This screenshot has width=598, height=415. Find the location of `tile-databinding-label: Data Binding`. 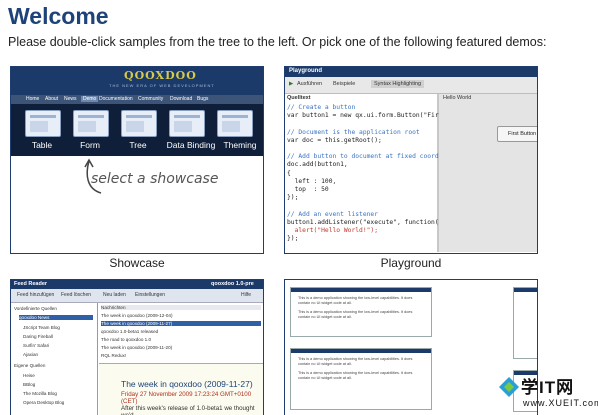

tile-databinding-label: Data Binding is located at coordinates (191, 145).